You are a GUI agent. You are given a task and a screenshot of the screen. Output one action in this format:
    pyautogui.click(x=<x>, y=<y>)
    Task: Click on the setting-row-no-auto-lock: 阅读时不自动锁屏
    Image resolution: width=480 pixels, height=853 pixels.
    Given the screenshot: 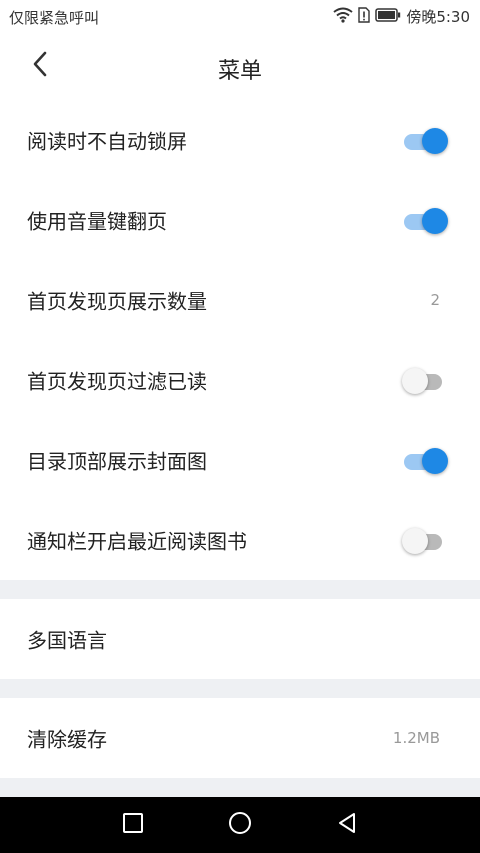 What is the action you would take?
    pyautogui.click(x=240, y=140)
    